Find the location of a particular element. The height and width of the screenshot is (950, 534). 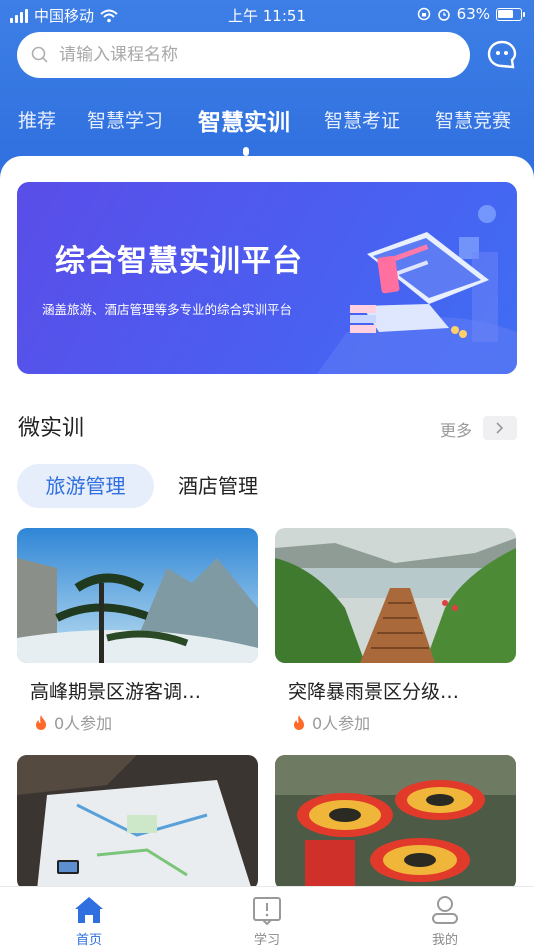

more-button is located at coordinates (500, 428).